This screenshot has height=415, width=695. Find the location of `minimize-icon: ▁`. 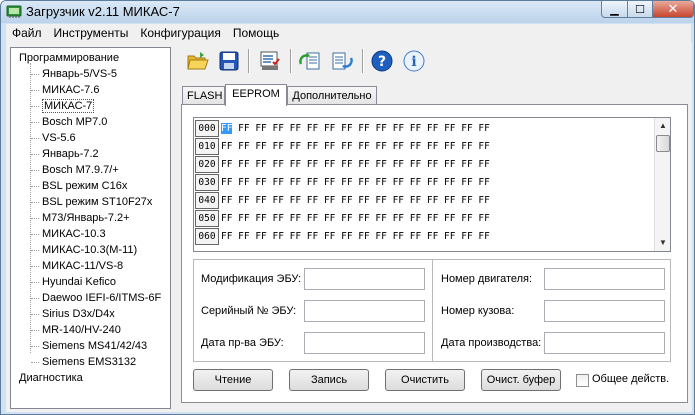

minimize-icon: ▁ is located at coordinates (614, 9).